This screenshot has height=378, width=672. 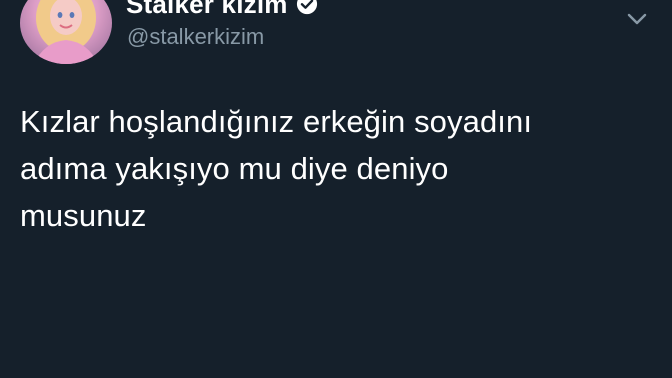 I want to click on display-name-row: Stalker kızım, so click(x=222, y=10).